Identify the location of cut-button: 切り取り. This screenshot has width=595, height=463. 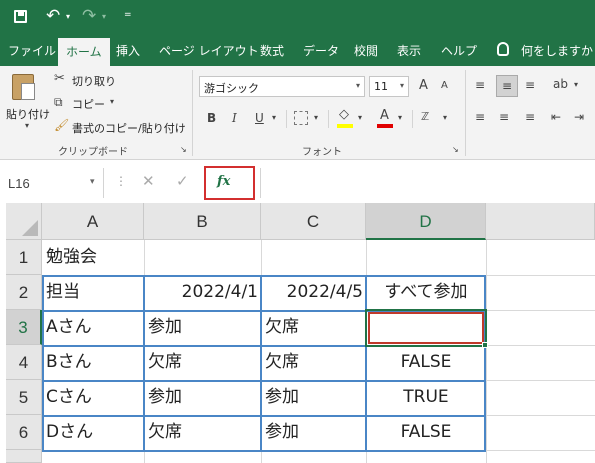
(94, 81).